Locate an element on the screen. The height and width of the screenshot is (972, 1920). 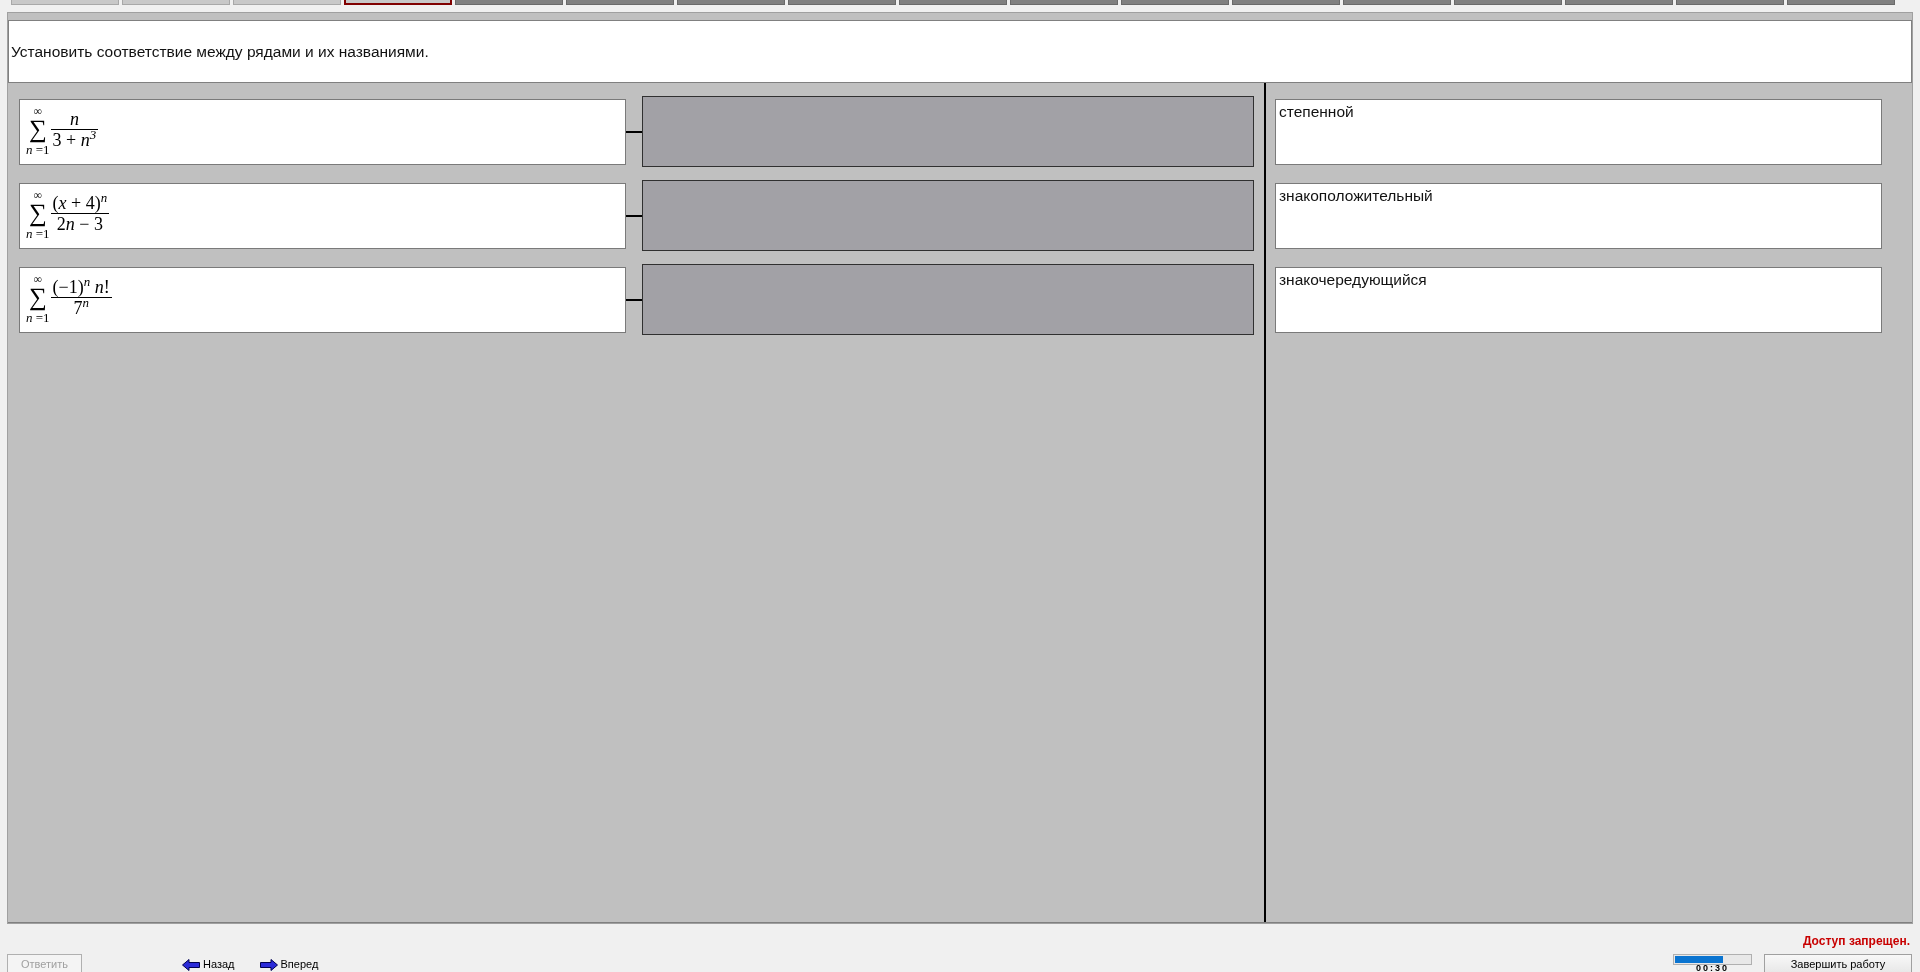
question-text: Установить соответствие между рядами и их названиями. is located at coordinates (220, 51).